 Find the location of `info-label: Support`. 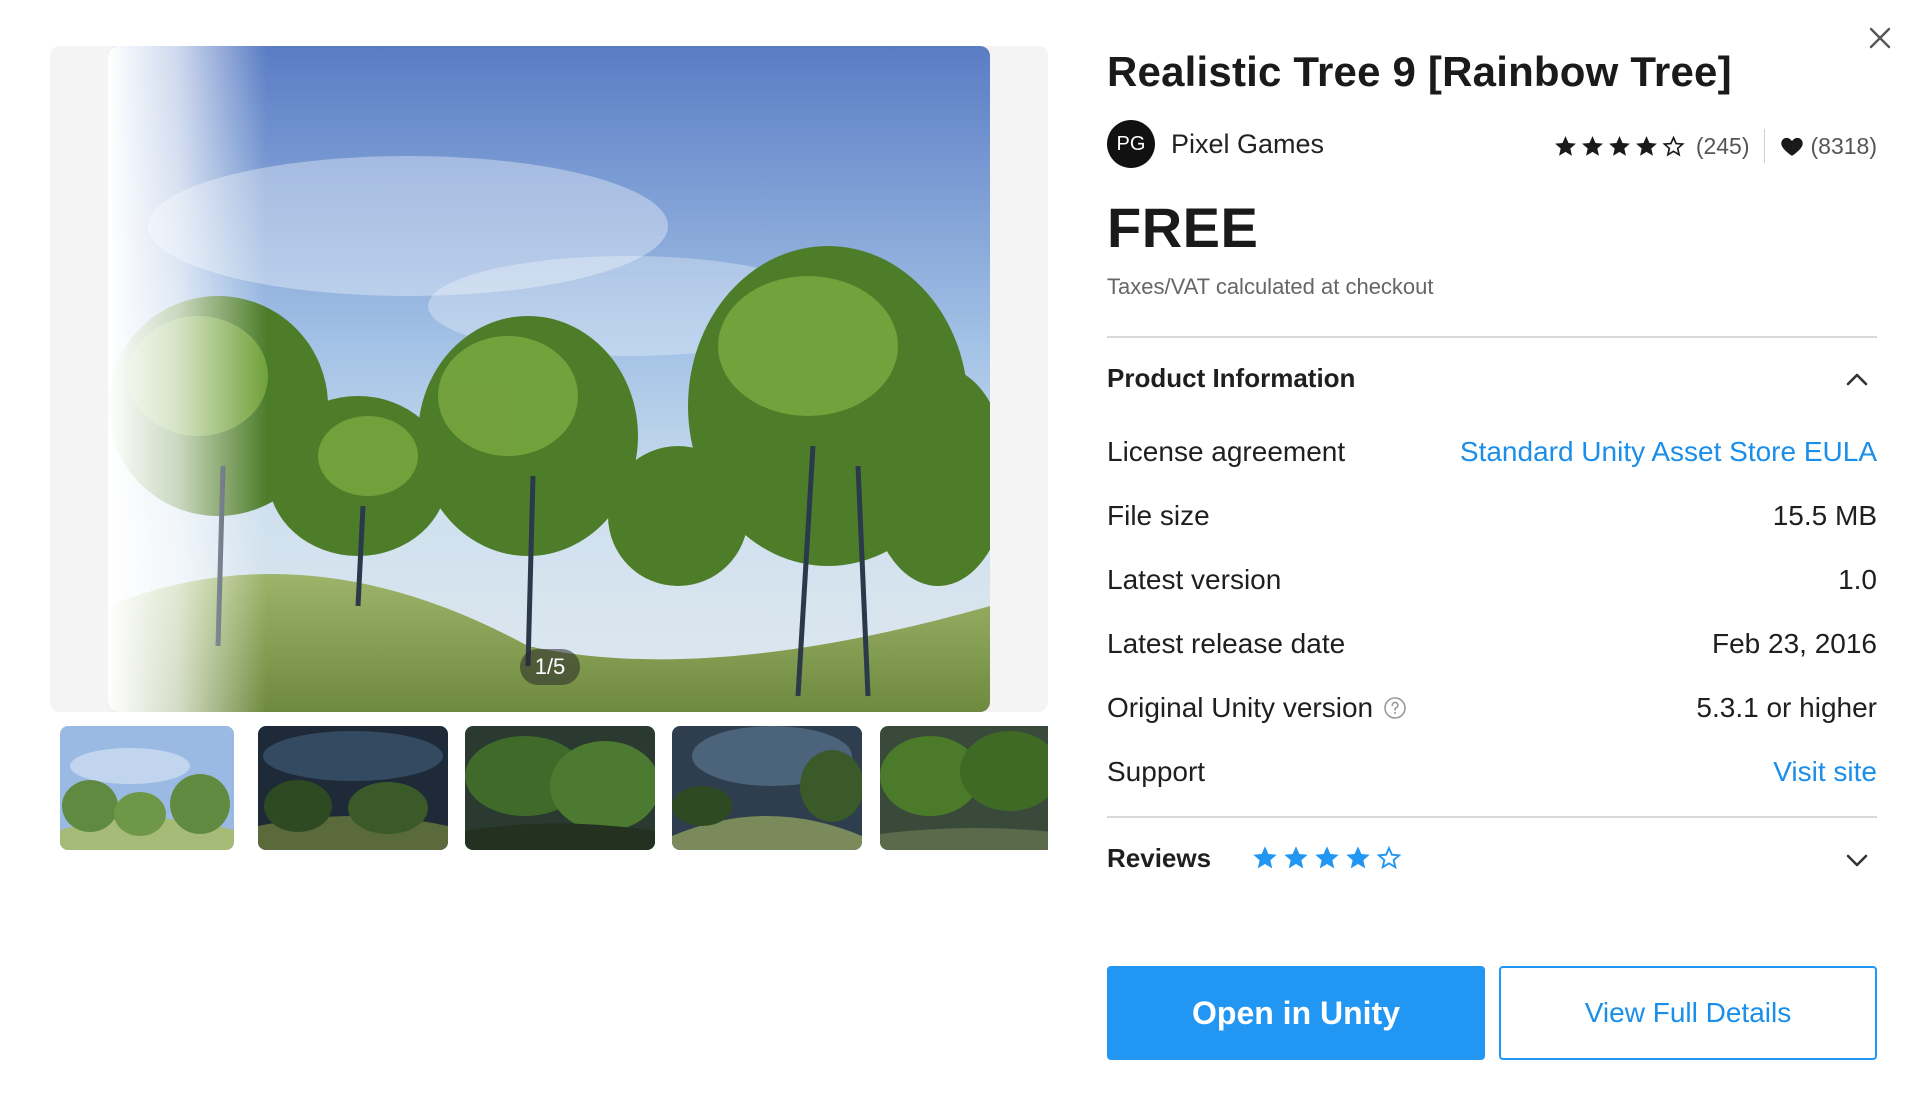

info-label: Support is located at coordinates (1156, 771).